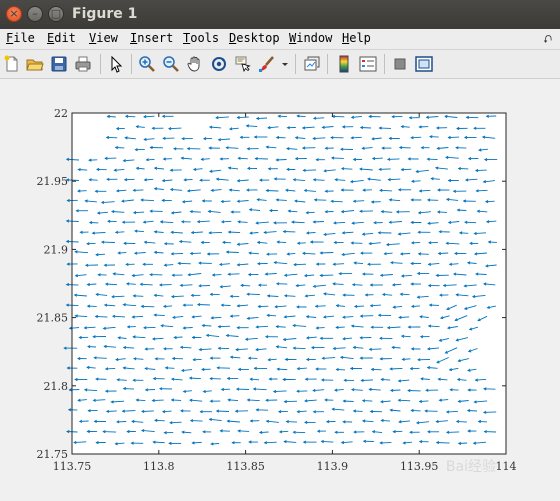  What do you see at coordinates (471, 467) in the screenshot?
I see `watermark-text: Bai经验` at bounding box center [471, 467].